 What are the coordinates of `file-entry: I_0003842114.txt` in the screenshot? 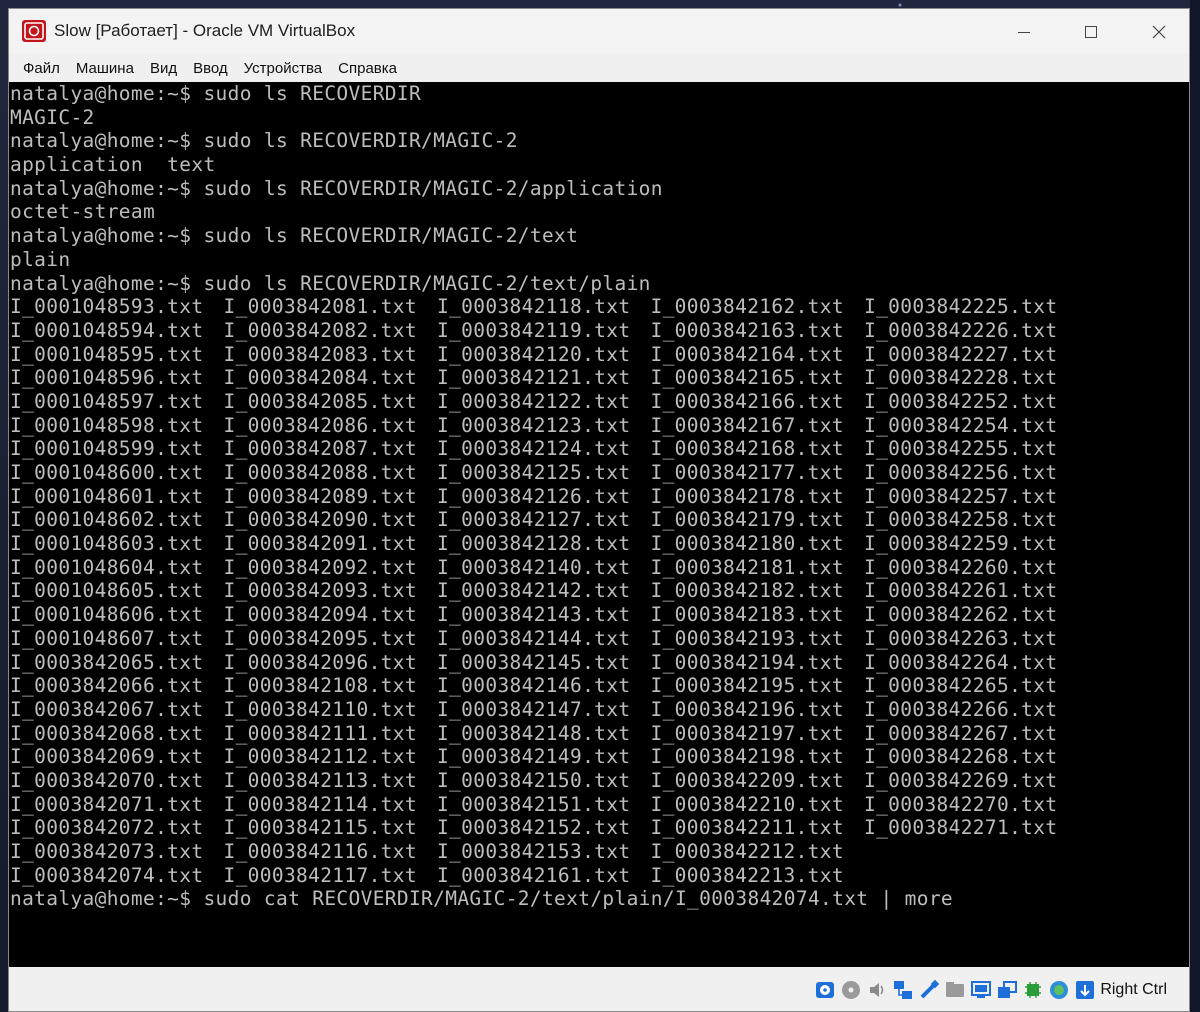 It's located at (320, 804).